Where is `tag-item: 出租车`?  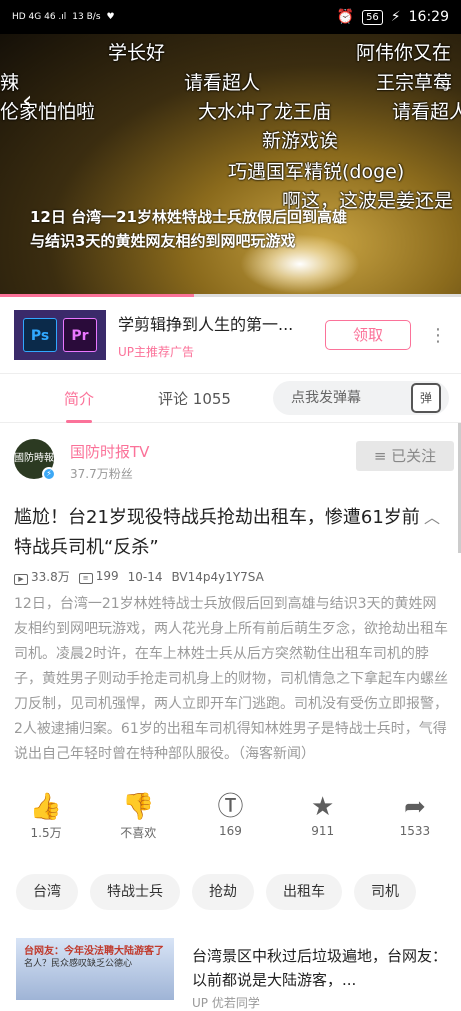 tag-item: 出租车 is located at coordinates (304, 892).